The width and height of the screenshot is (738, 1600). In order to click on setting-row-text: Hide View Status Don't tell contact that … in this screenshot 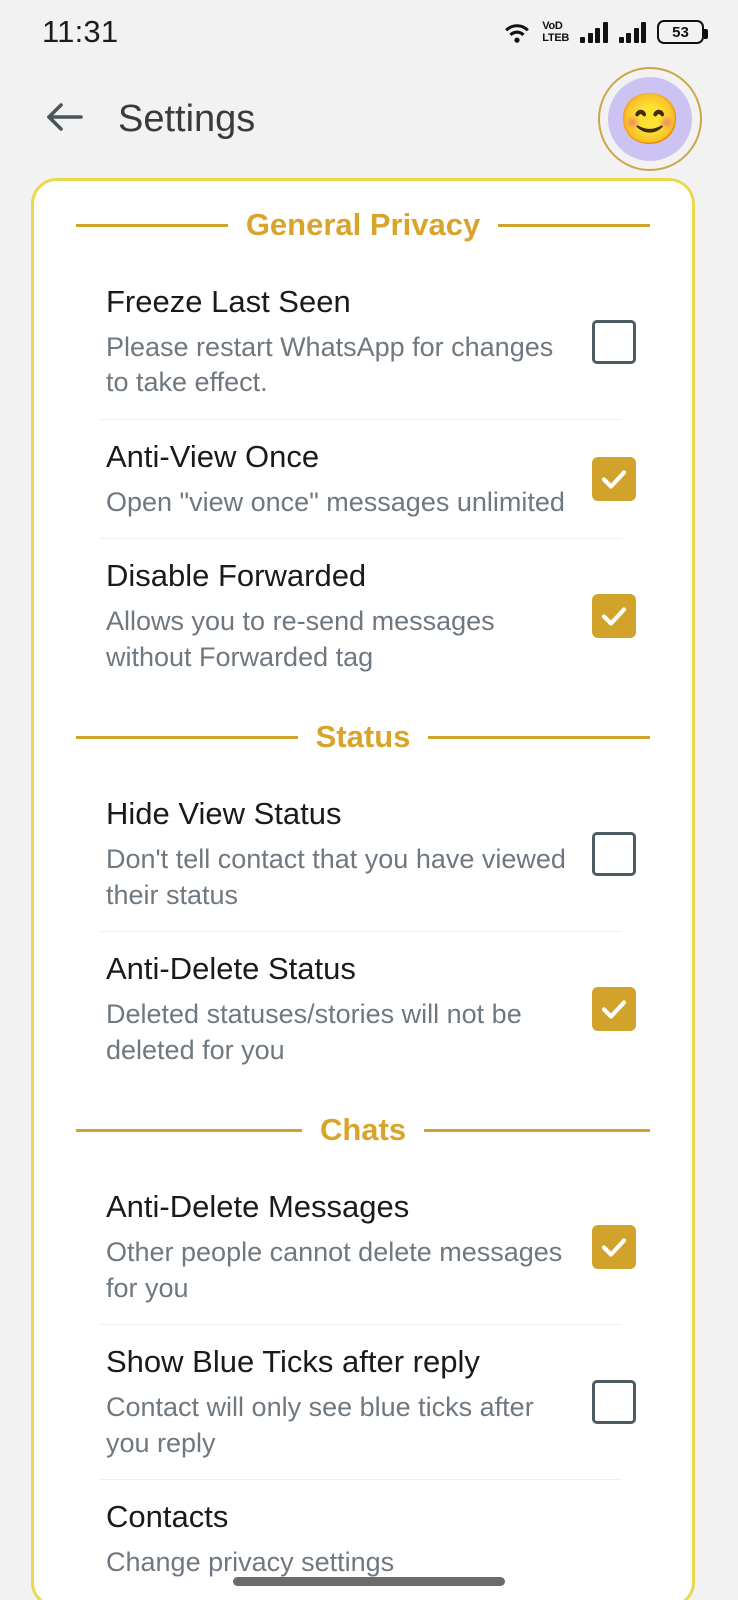, I will do `click(339, 854)`.